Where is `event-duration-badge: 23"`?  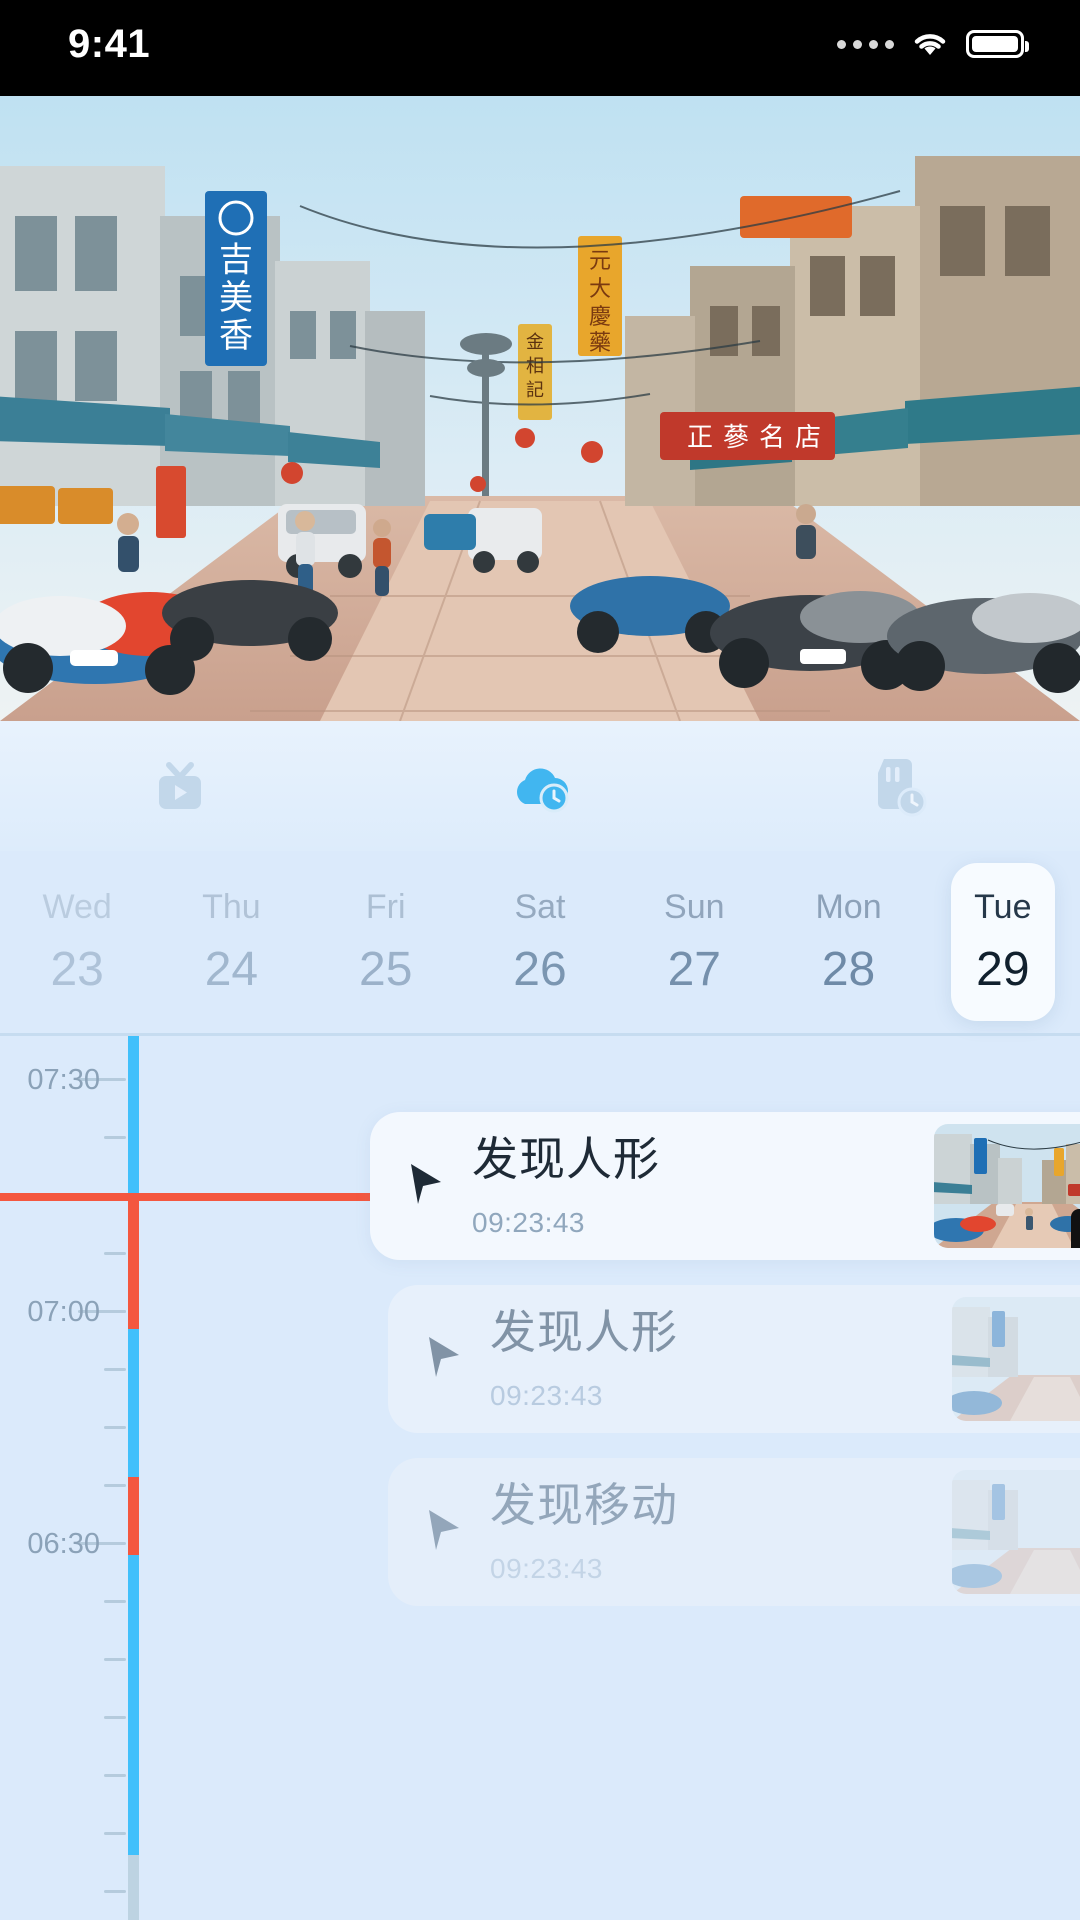 event-duration-badge: 23" is located at coordinates (1075, 1228).